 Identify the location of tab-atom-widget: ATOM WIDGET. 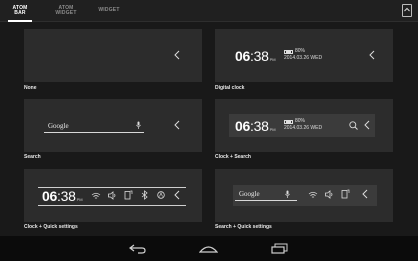
(66, 11).